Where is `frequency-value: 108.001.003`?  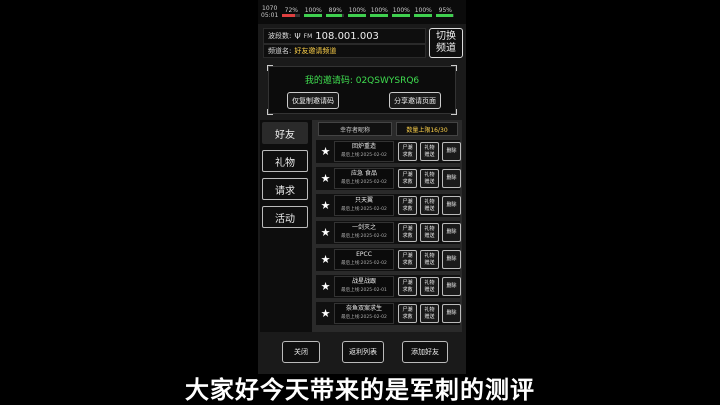
frequency-value: 108.001.003 is located at coordinates (347, 36).